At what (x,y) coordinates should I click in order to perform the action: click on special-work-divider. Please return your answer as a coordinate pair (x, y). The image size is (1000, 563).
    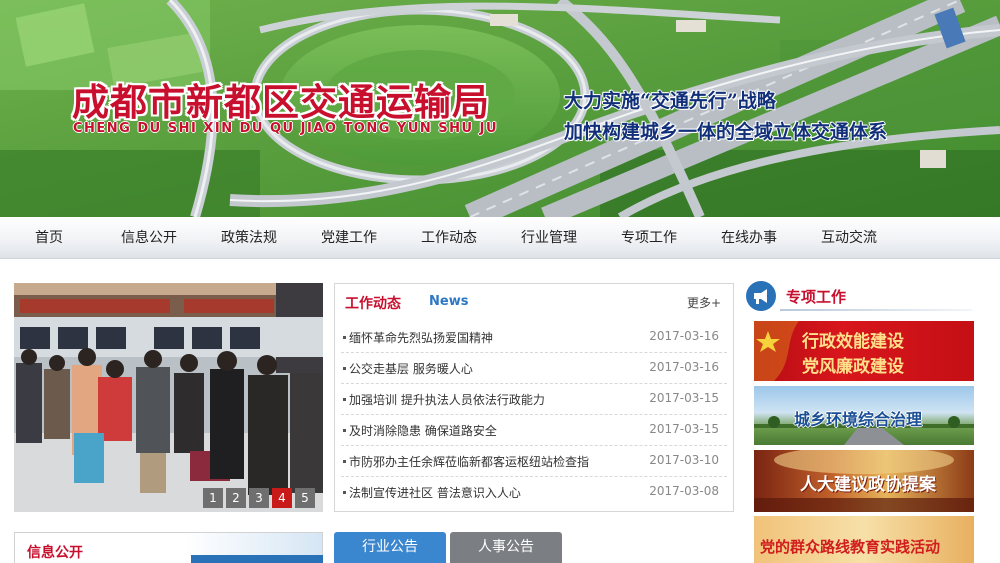
    Looking at the image, I should click on (876, 310).